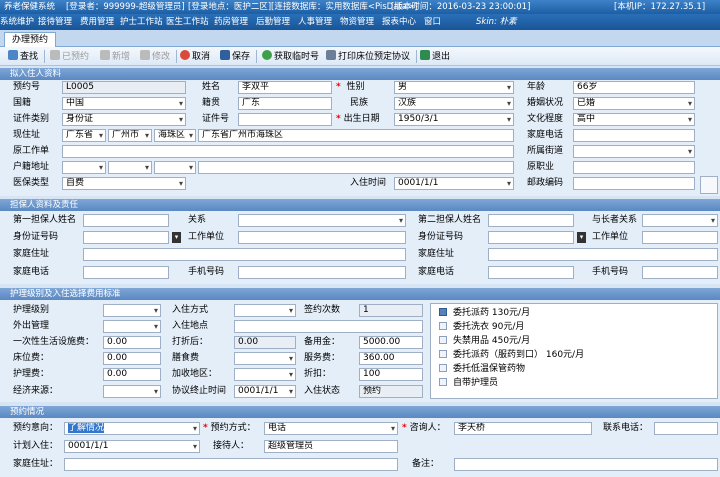  What do you see at coordinates (132, 428) in the screenshot?
I see `intention-select: 了解情况` at bounding box center [132, 428].